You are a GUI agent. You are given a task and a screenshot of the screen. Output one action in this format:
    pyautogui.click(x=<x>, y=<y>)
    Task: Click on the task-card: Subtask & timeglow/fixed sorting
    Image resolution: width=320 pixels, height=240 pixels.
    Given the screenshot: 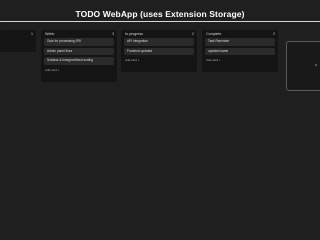 What is the action you would take?
    pyautogui.click(x=79, y=61)
    